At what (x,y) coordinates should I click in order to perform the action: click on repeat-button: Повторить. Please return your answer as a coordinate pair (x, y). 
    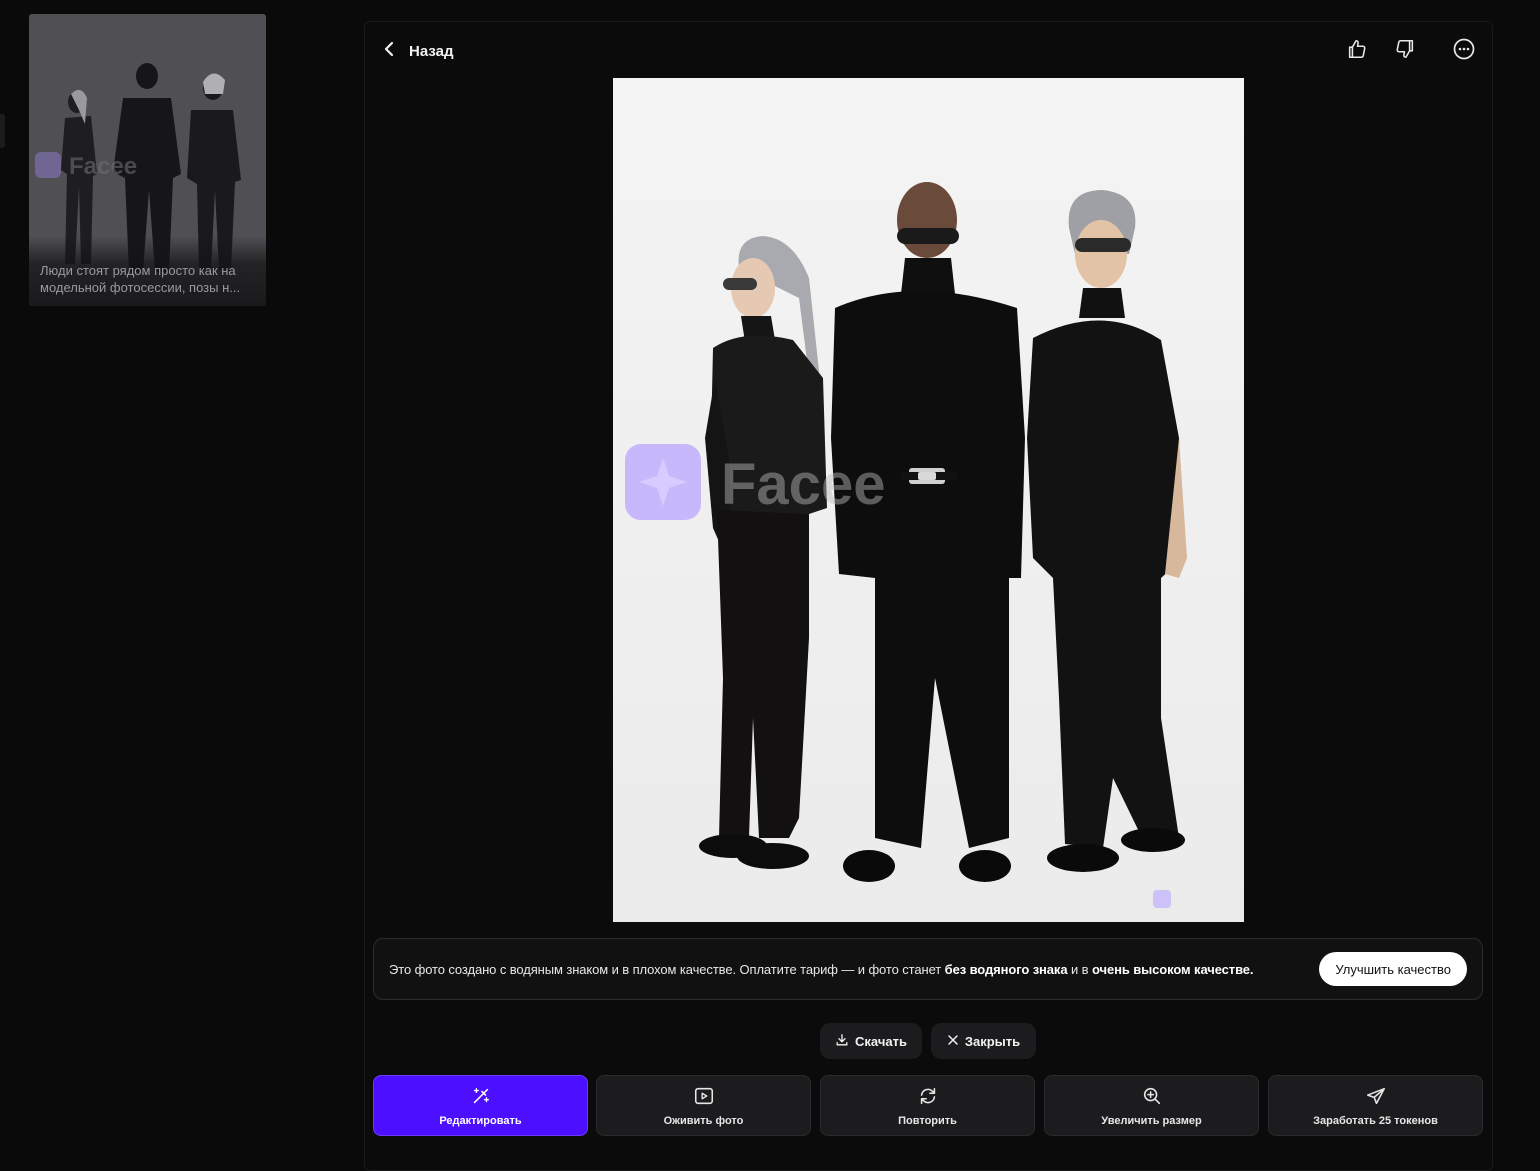
    Looking at the image, I should click on (927, 1105).